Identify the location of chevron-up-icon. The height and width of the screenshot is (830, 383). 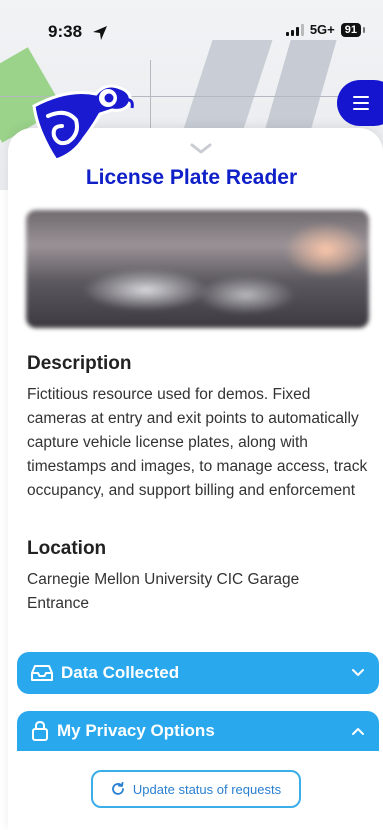
(358, 731).